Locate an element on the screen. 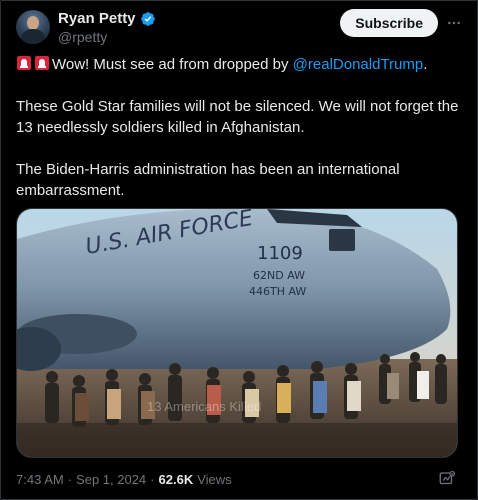 The width and height of the screenshot is (478, 500). avatar is located at coordinates (33, 27).